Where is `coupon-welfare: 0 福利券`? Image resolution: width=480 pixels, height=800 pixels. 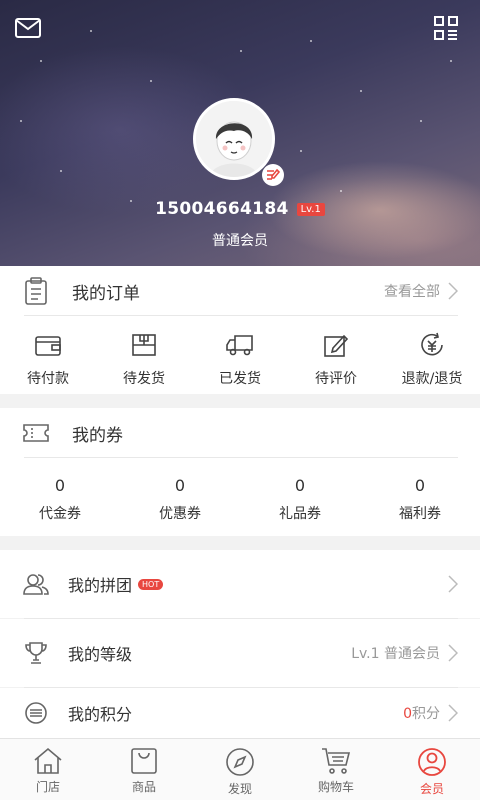 coupon-welfare: 0 福利券 is located at coordinates (420, 499).